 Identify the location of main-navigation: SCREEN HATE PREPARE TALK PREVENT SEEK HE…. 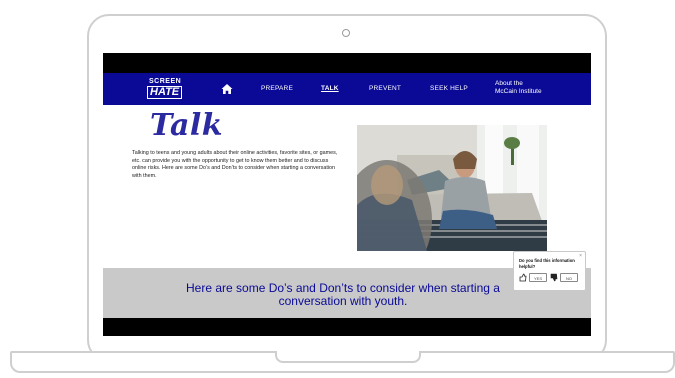
(347, 89).